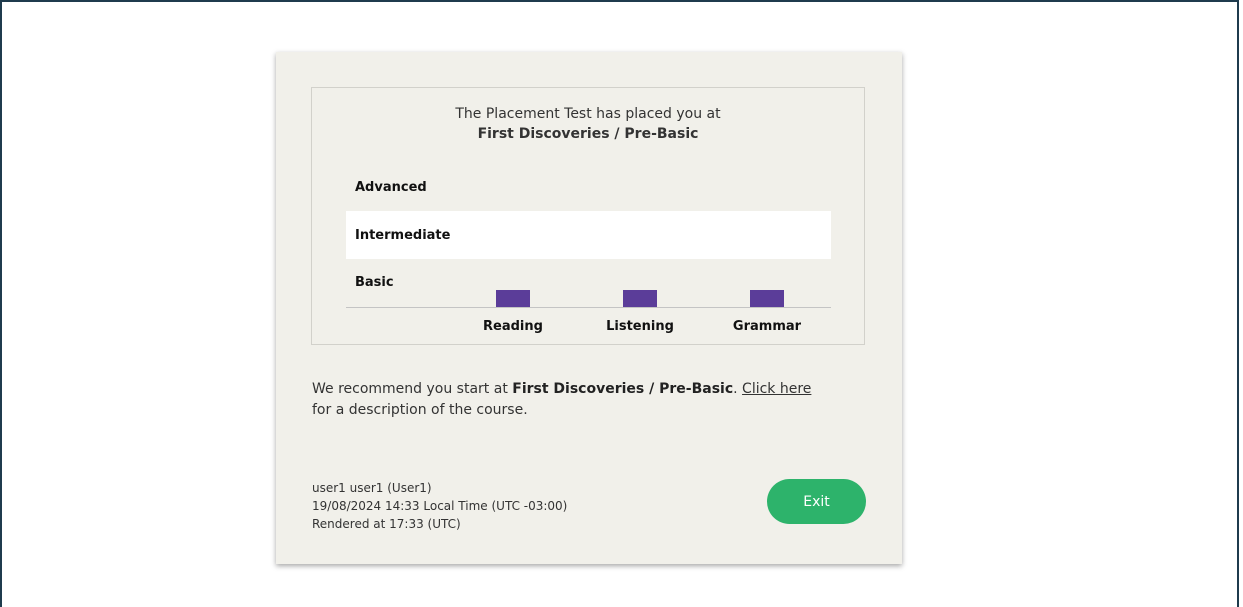 This screenshot has width=1243, height=607. What do you see at coordinates (391, 187) in the screenshot?
I see `level-label-advanced: Advanced` at bounding box center [391, 187].